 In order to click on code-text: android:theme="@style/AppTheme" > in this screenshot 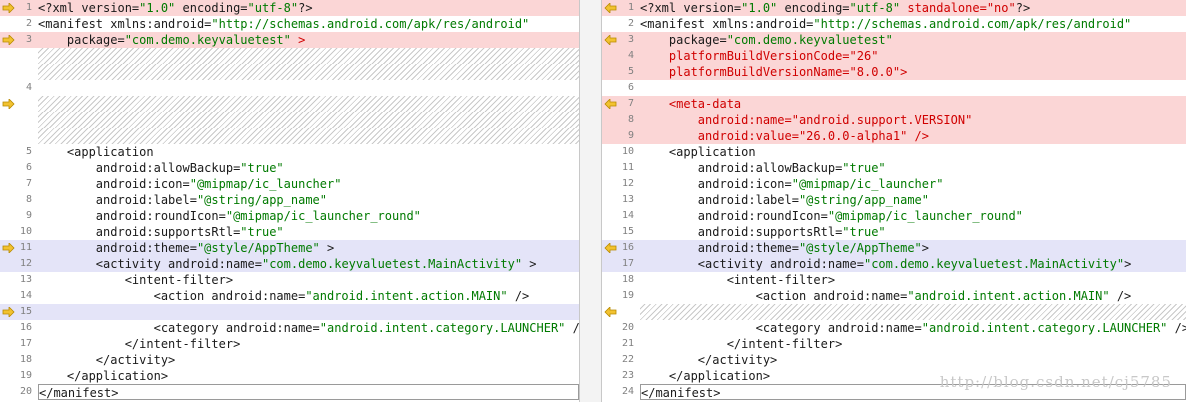, I will do `click(308, 248)`.